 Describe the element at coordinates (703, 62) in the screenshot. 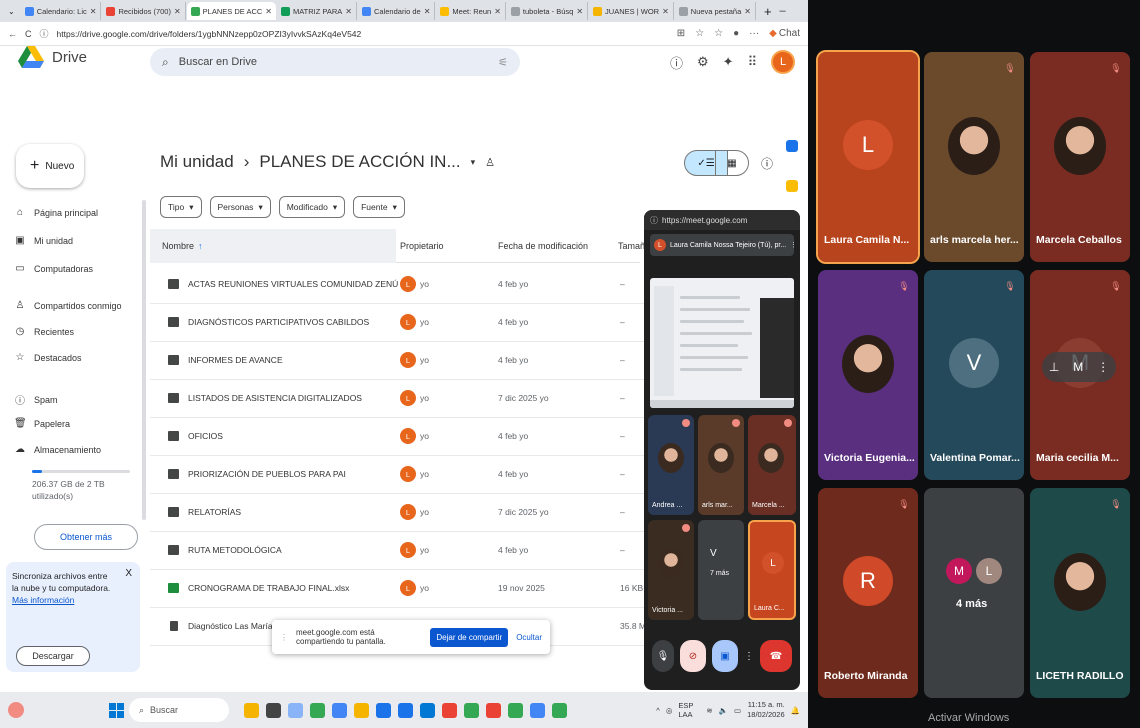

I see `settings-icon: ⚙` at that location.